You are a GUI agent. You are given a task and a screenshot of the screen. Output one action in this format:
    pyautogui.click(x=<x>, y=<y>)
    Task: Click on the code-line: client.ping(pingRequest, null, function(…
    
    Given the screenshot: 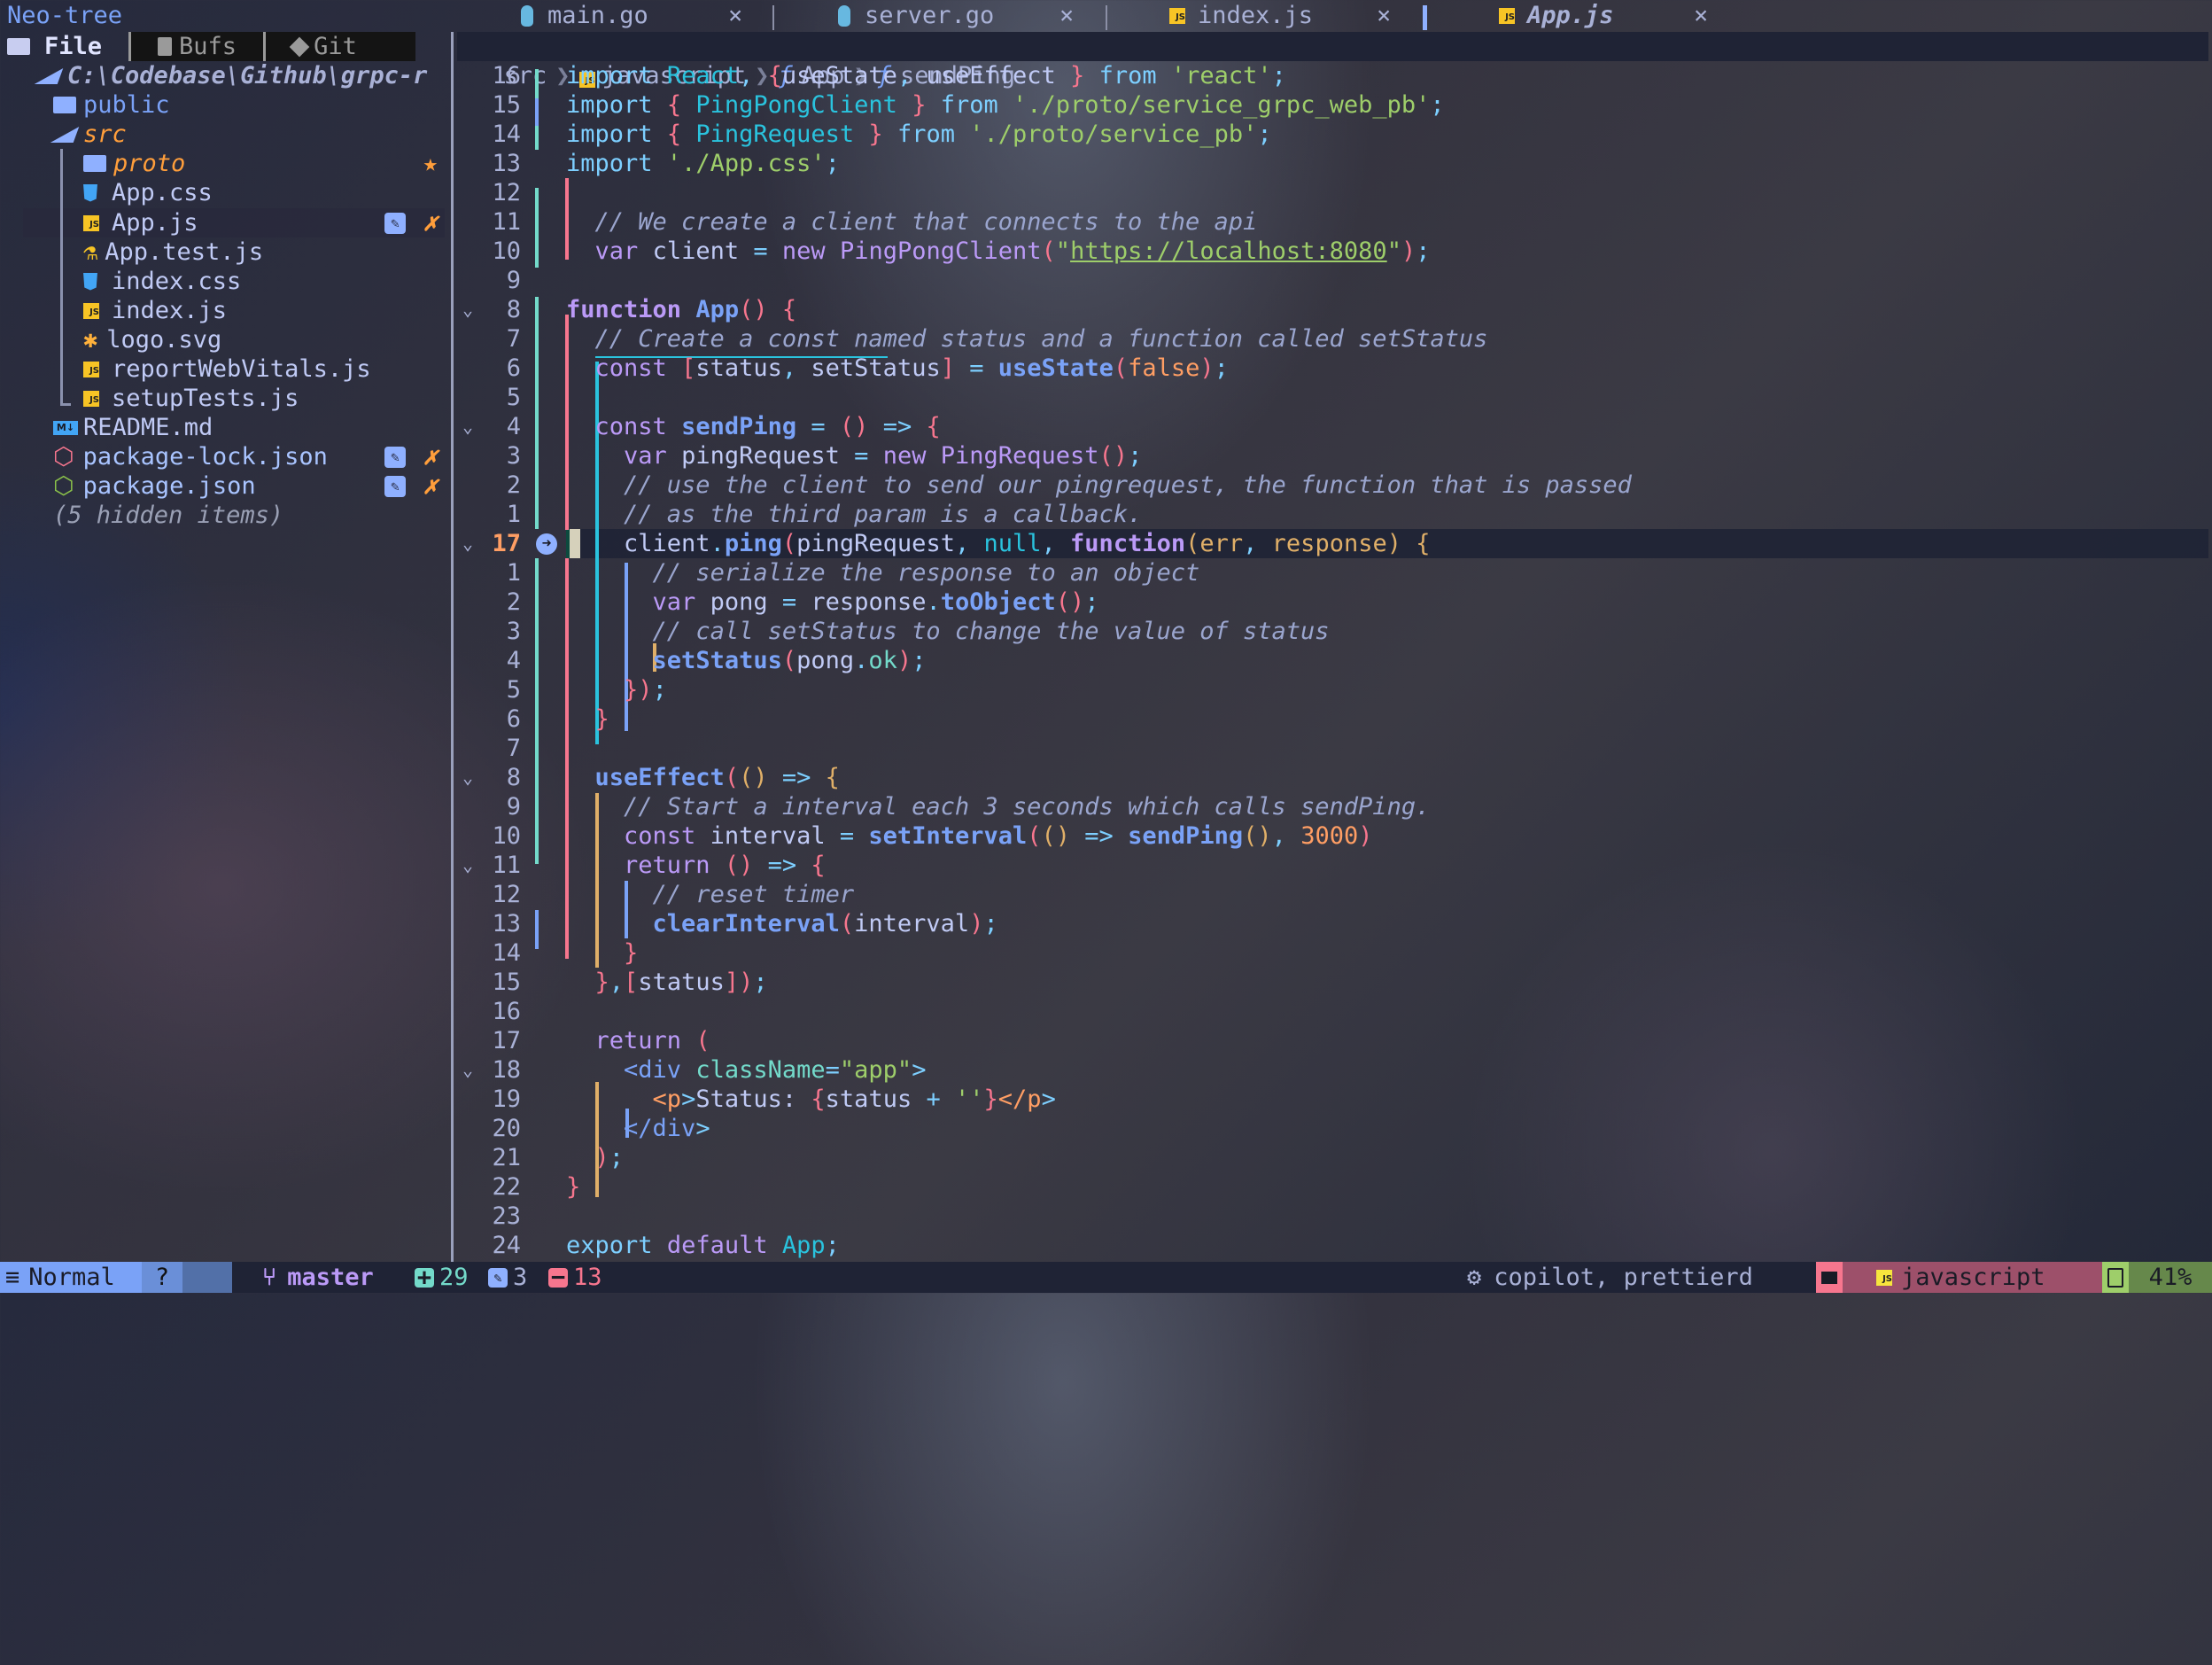 What is the action you would take?
    pyautogui.click(x=998, y=543)
    